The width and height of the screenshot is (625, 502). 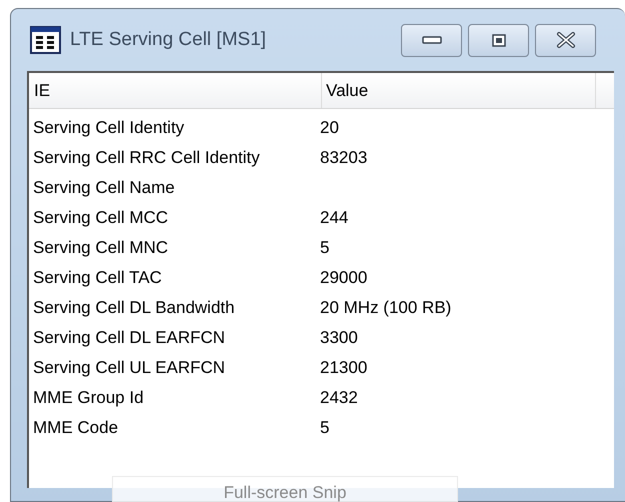 What do you see at coordinates (459, 90) in the screenshot?
I see `column-header: Value` at bounding box center [459, 90].